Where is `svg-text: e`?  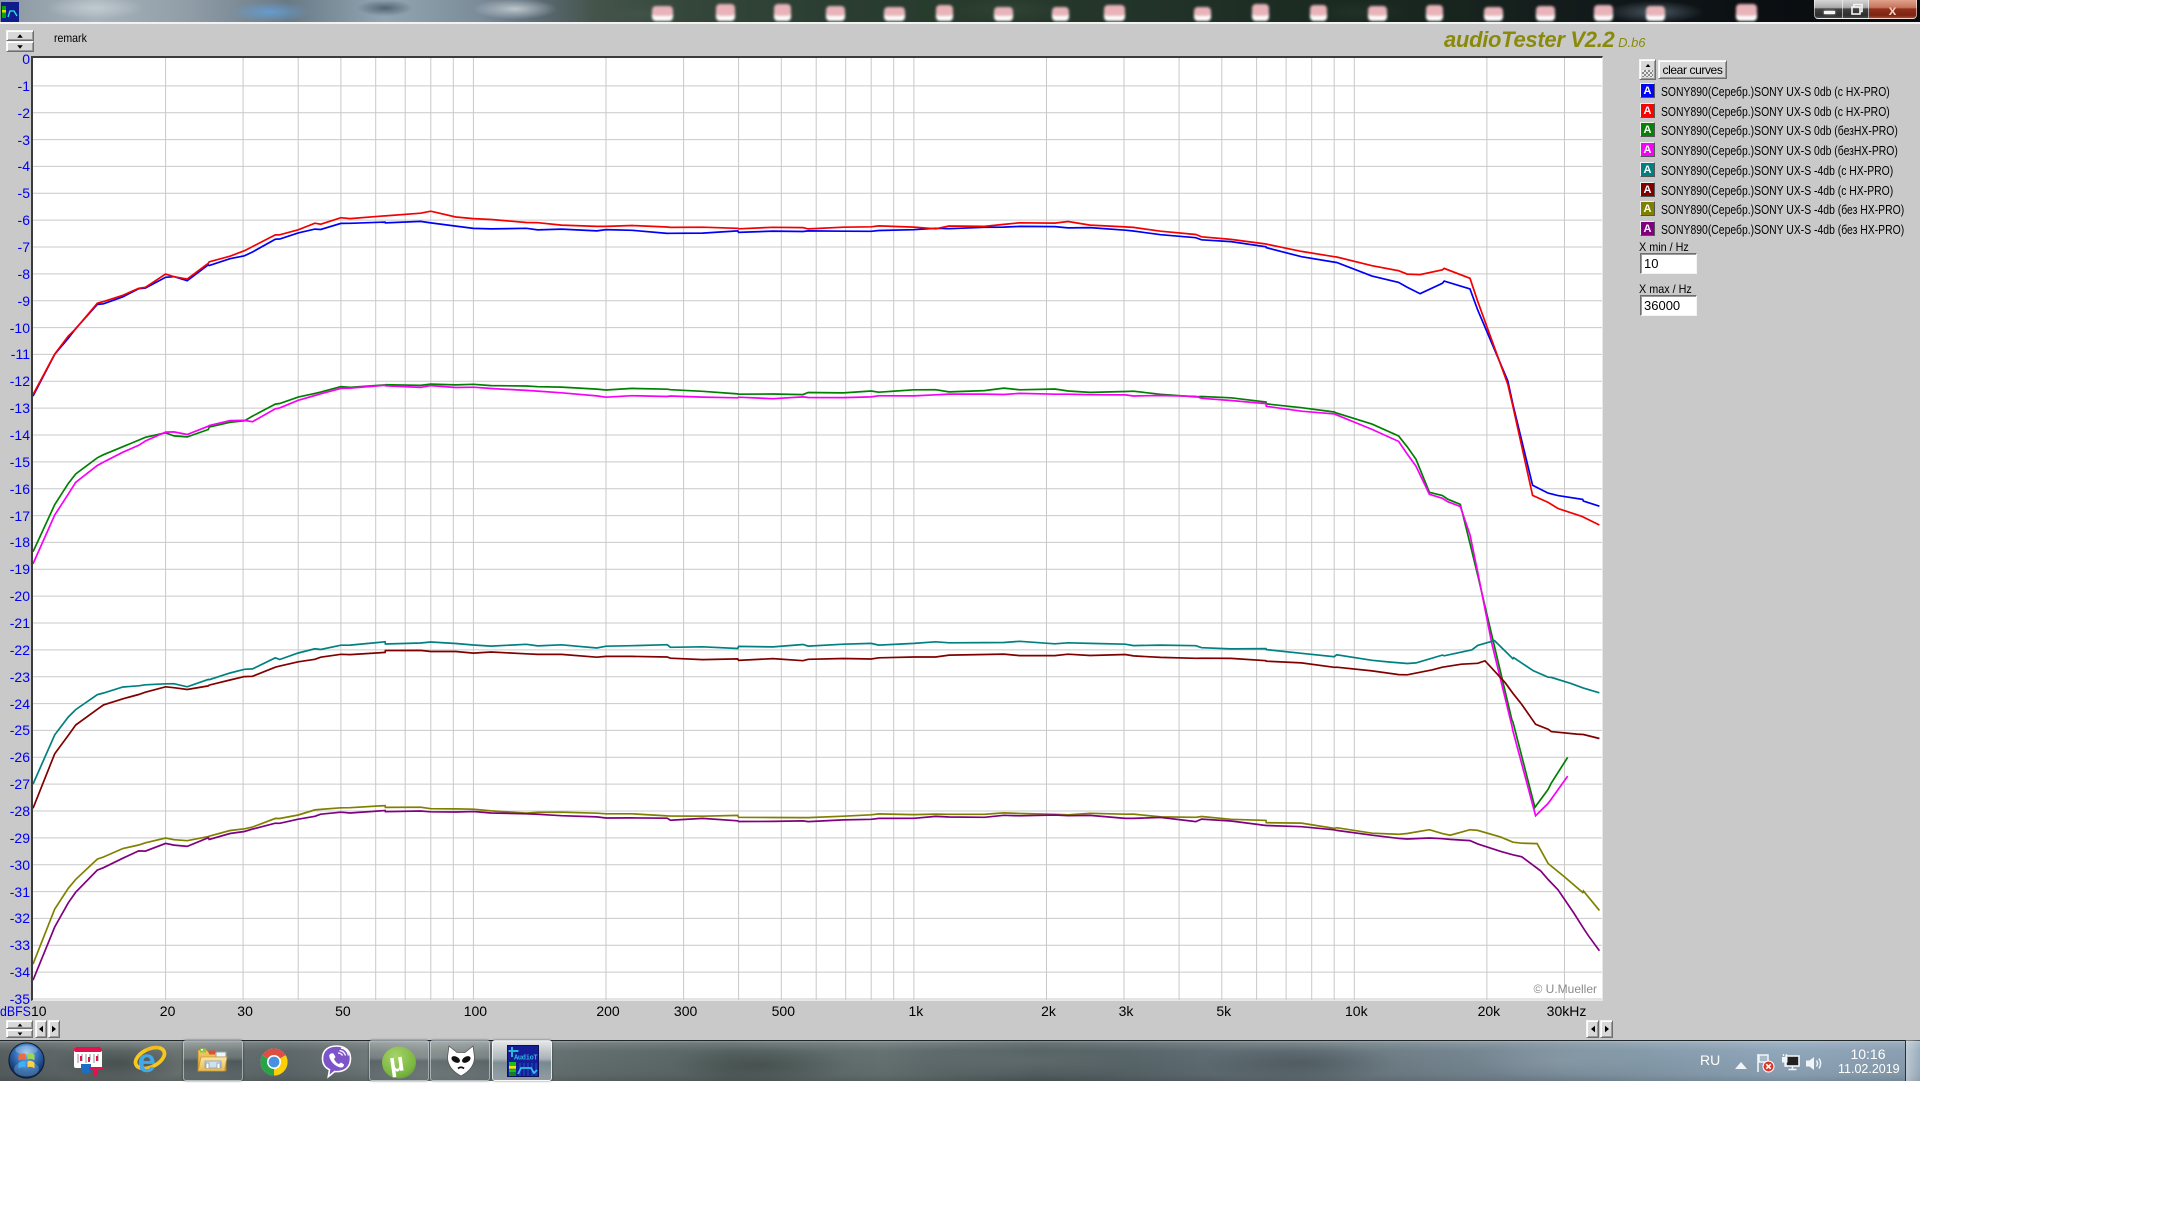
svg-text: e is located at coordinates (147, 1061).